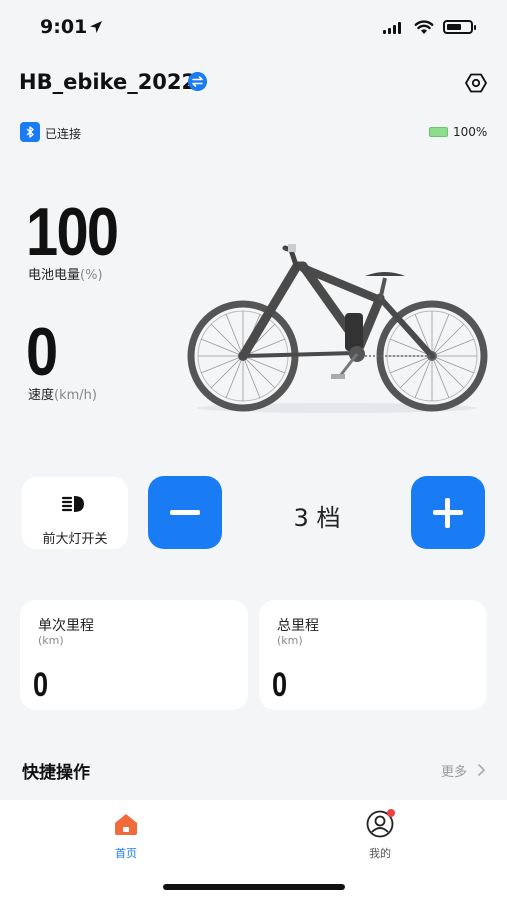 The image size is (507, 900). Describe the element at coordinates (134, 655) in the screenshot. I see `trip-mileage-card: 单次里程 (km) 0` at that location.